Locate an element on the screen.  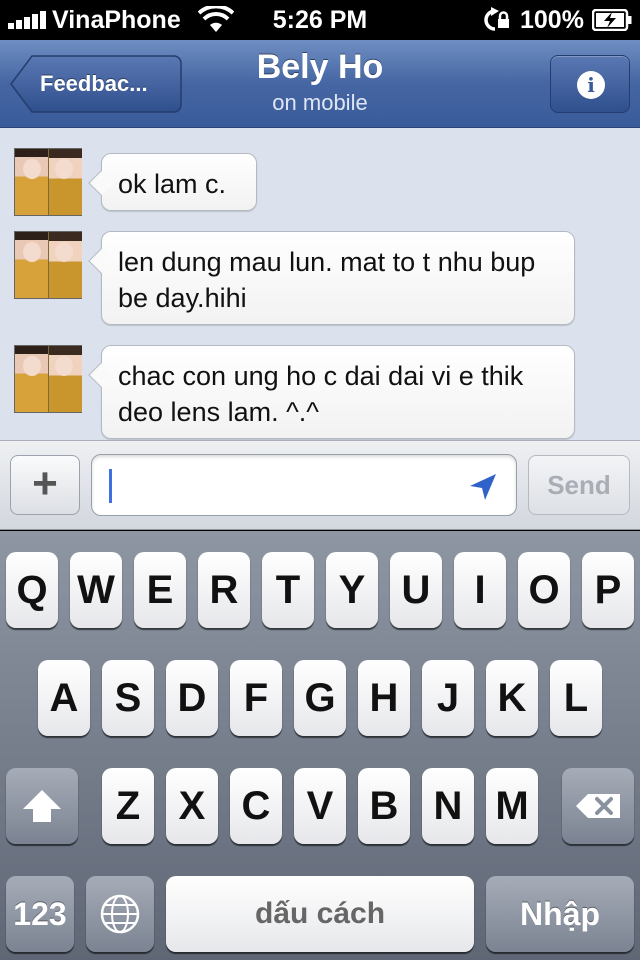
delete-key is located at coordinates (598, 806).